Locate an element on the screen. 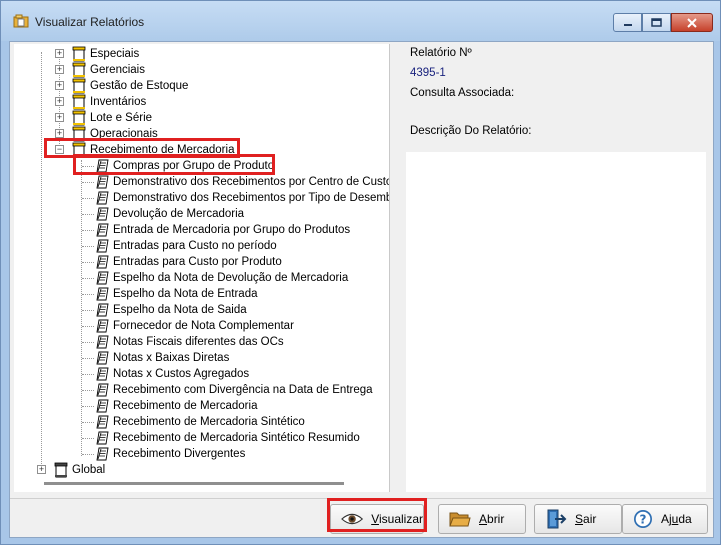 The image size is (721, 545). tree-node-label: Global is located at coordinates (89, 470).